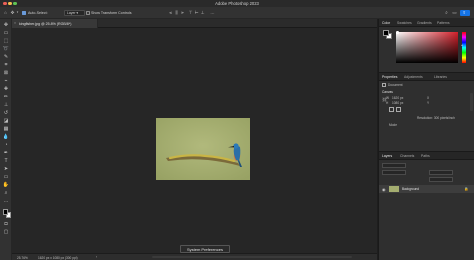 The image size is (474, 260). What do you see at coordinates (45, 23) in the screenshot?
I see `document-tab-label: kingfisher.jpg @ 25.8% (RGB/8*)` at bounding box center [45, 23].